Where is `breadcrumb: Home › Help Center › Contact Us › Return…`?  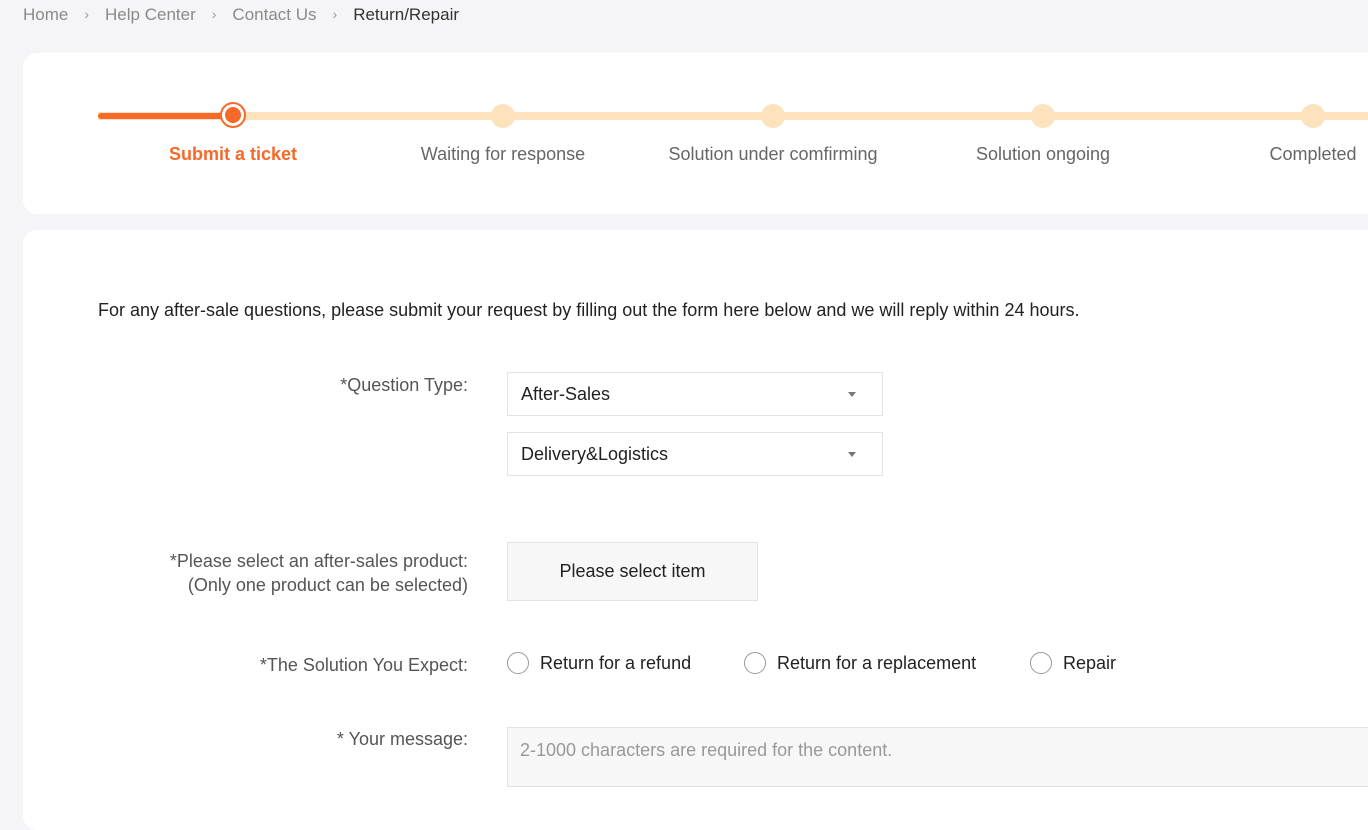 breadcrumb: Home › Help Center › Contact Us › Return… is located at coordinates (241, 15).